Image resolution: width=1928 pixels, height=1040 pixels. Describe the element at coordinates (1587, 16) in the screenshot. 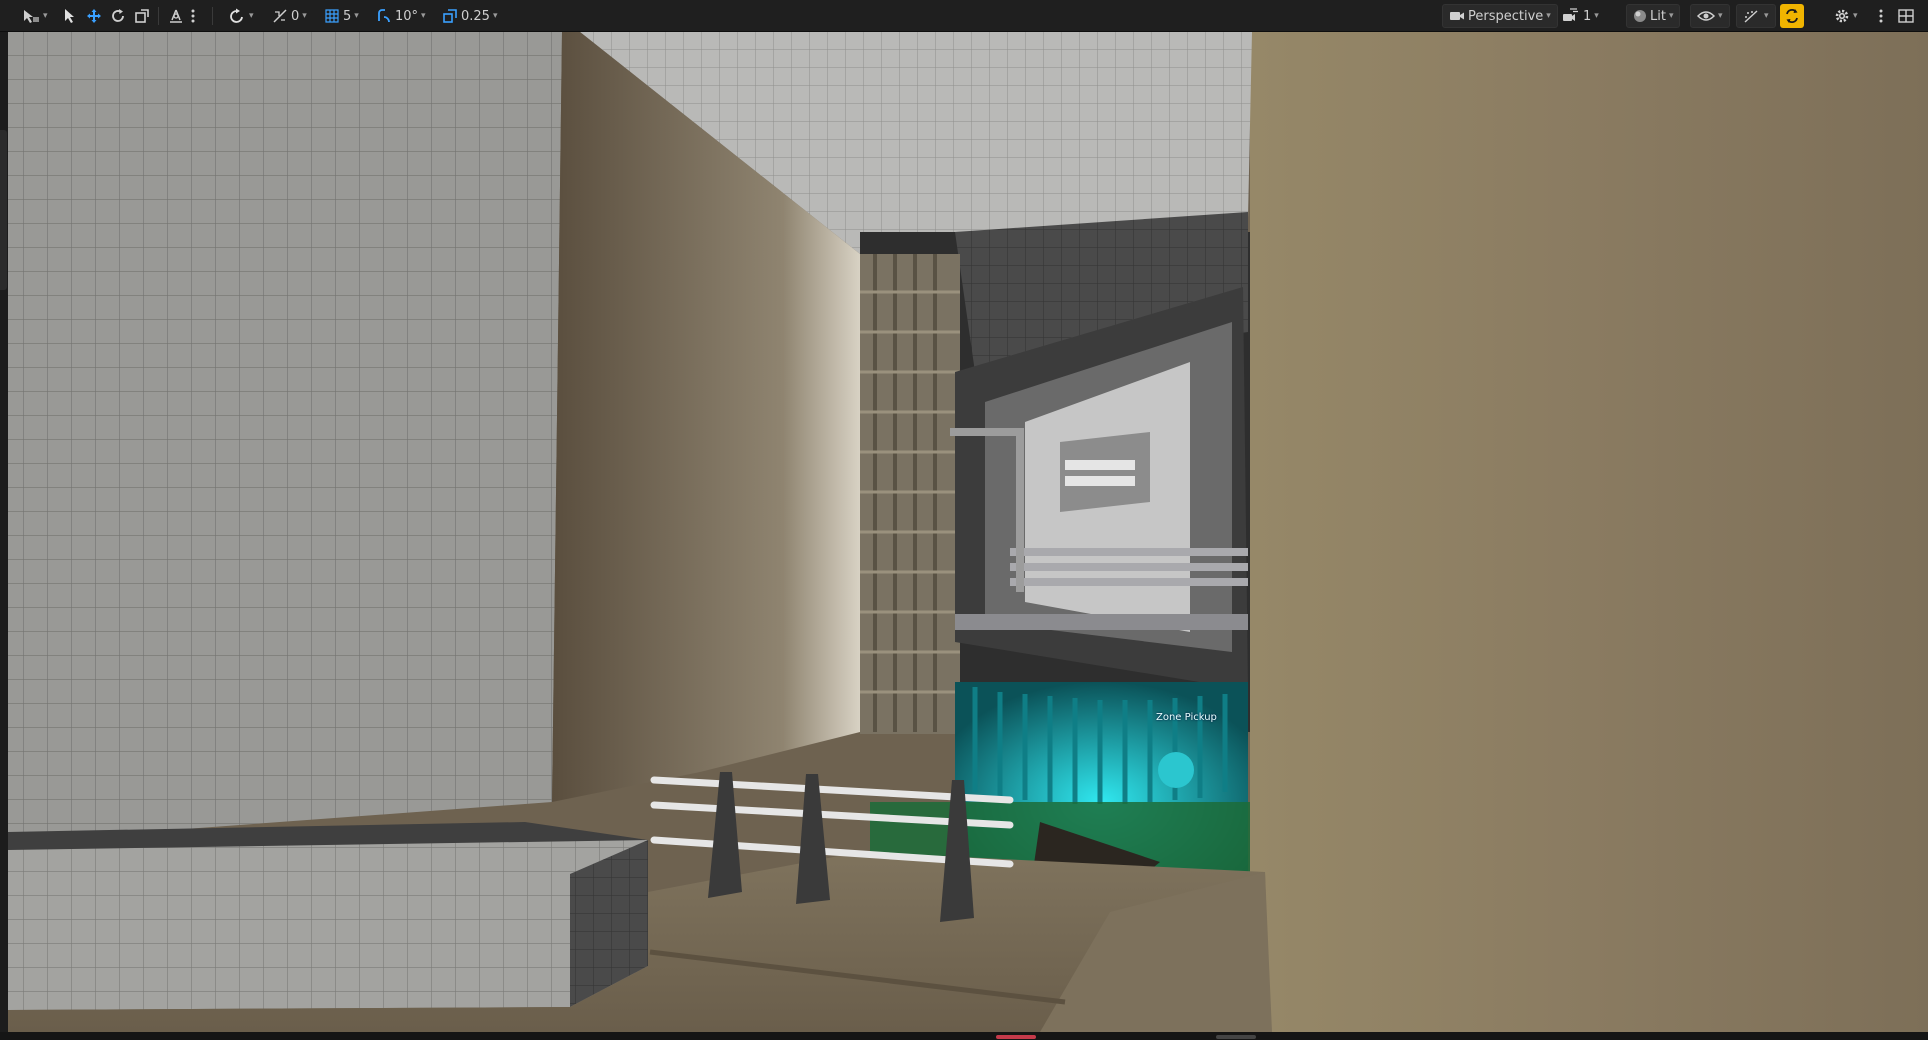

I see `camera-speed-value: 1` at that location.